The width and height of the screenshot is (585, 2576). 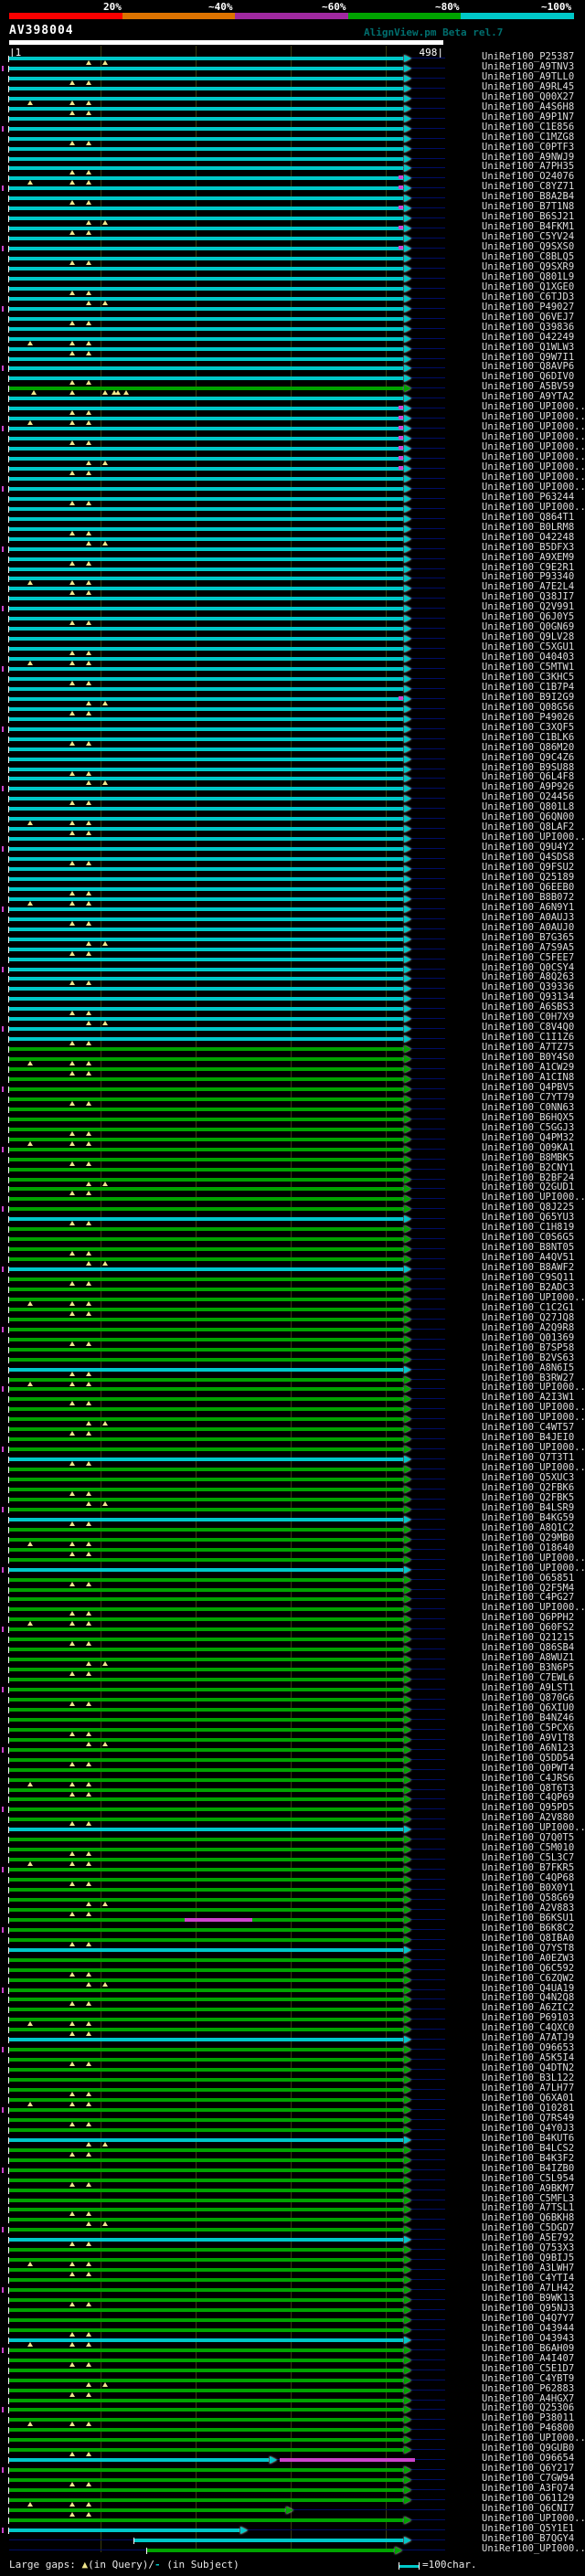 I want to click on subject-label: UniRef100_Q27JQ8, so click(x=533, y=1318).